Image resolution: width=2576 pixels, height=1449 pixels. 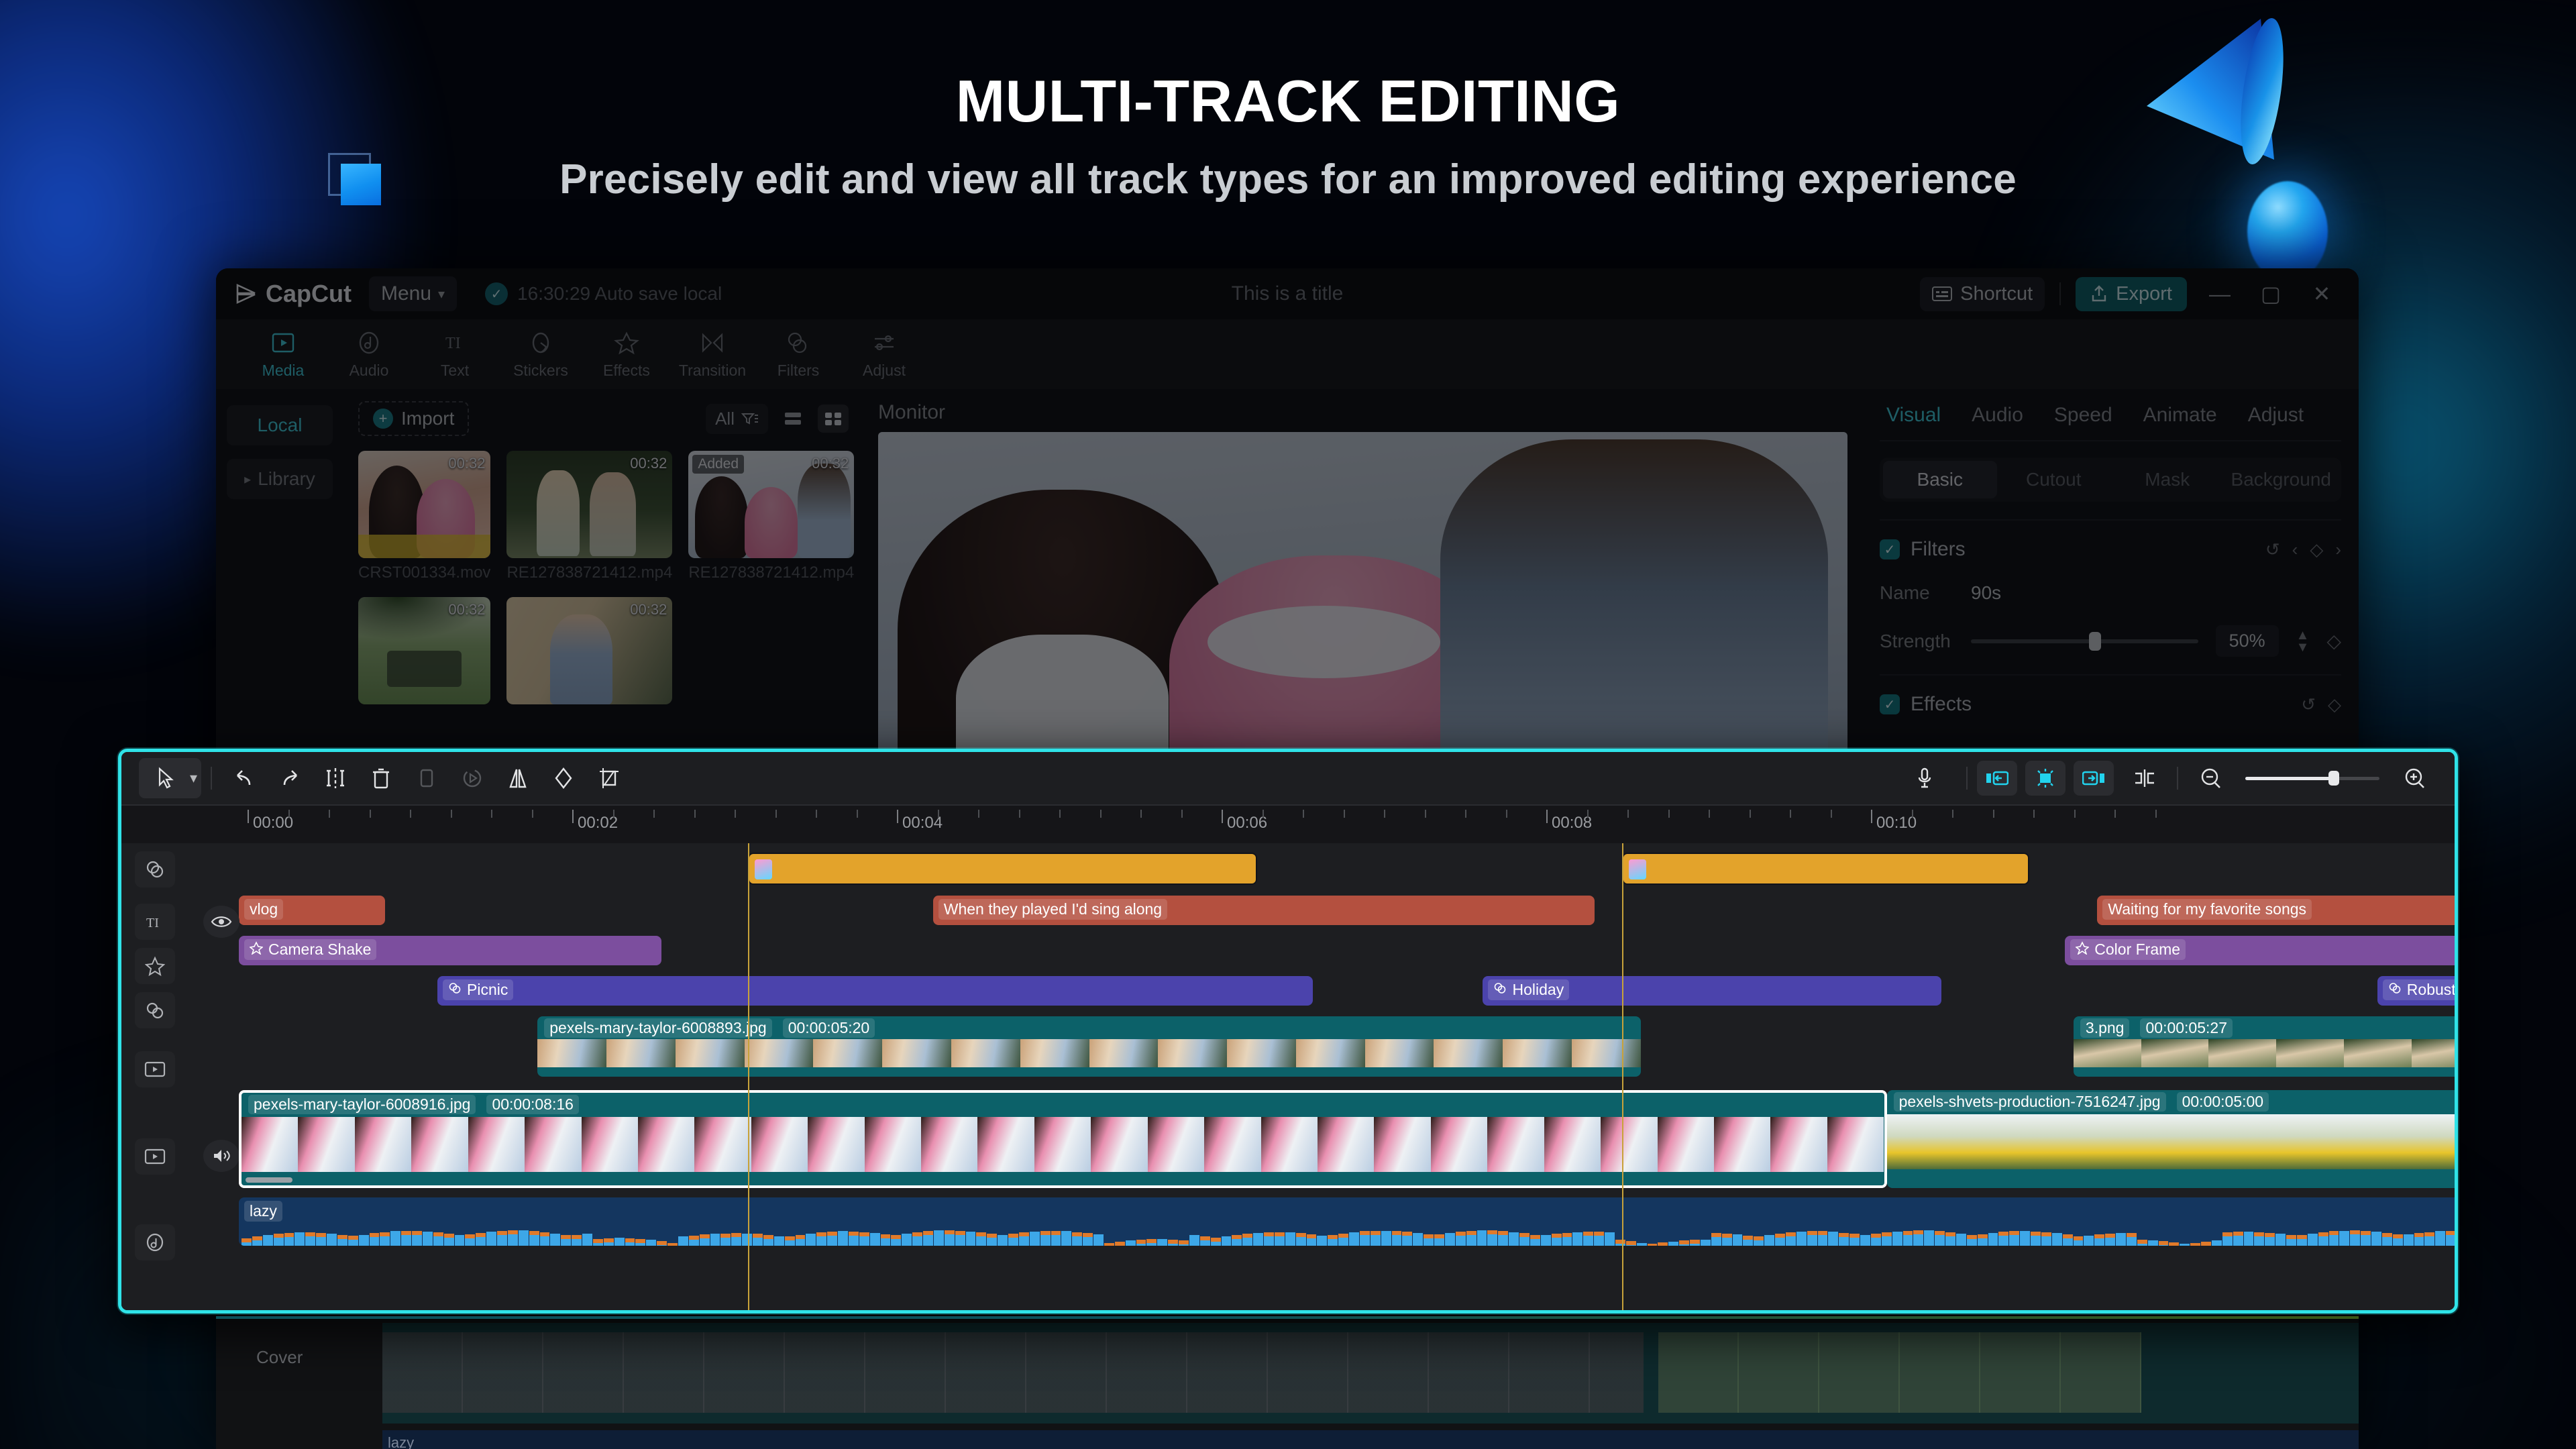 What do you see at coordinates (381, 778) in the screenshot?
I see `delete-tool` at bounding box center [381, 778].